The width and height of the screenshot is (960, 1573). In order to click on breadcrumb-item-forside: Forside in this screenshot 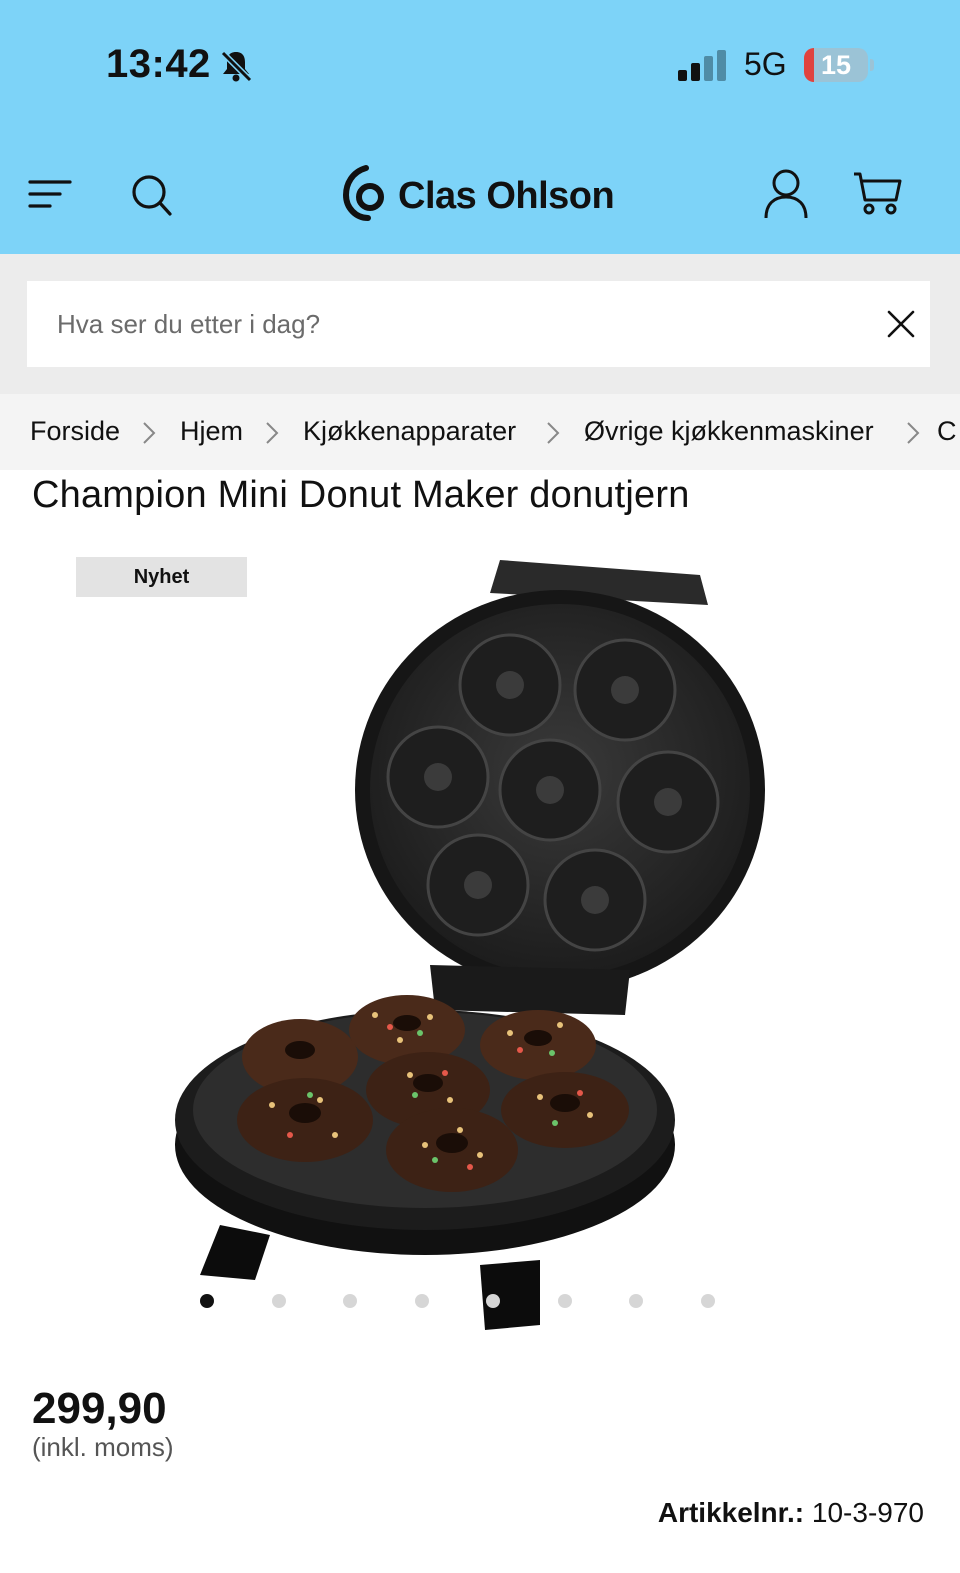, I will do `click(75, 431)`.